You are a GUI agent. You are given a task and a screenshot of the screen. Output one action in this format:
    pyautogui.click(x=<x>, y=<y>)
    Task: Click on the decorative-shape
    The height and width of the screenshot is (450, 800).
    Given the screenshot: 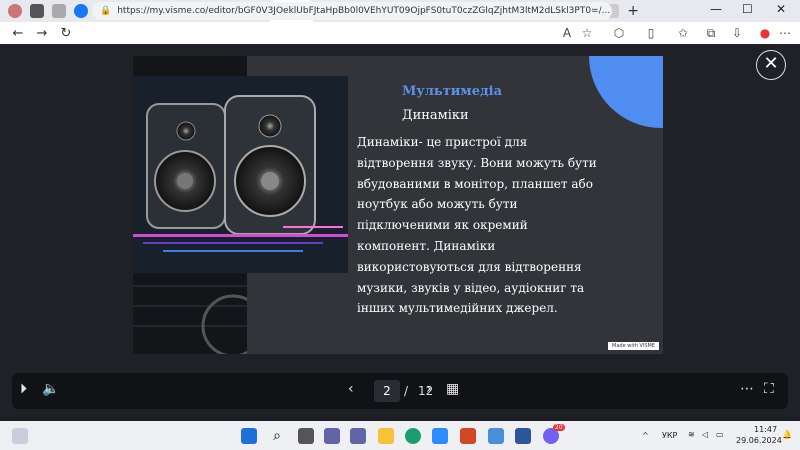 What is the action you would take?
    pyautogui.click(x=626, y=92)
    